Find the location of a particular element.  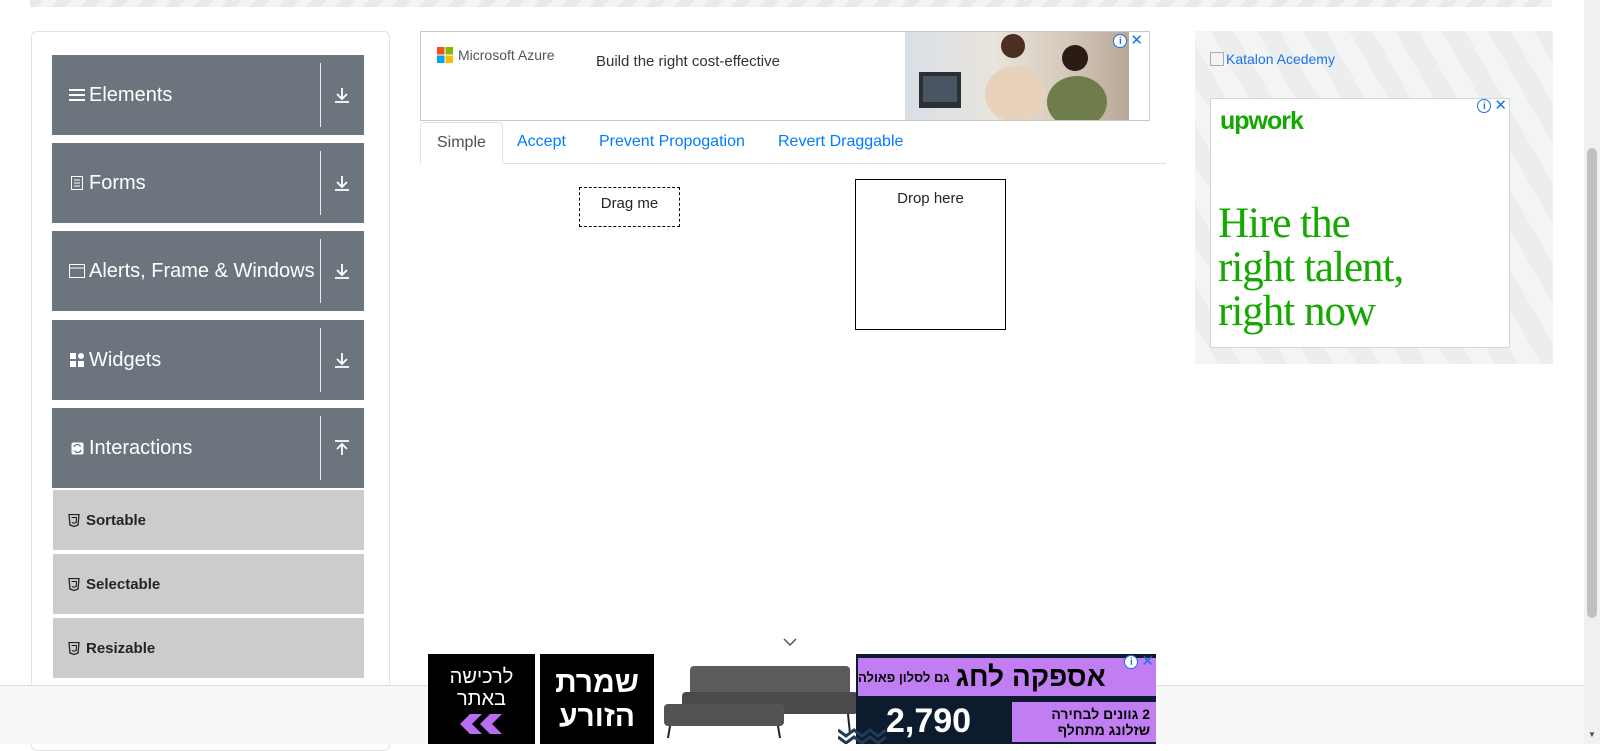

ad-line: שזלונג מתחלף is located at coordinates (1103, 730).